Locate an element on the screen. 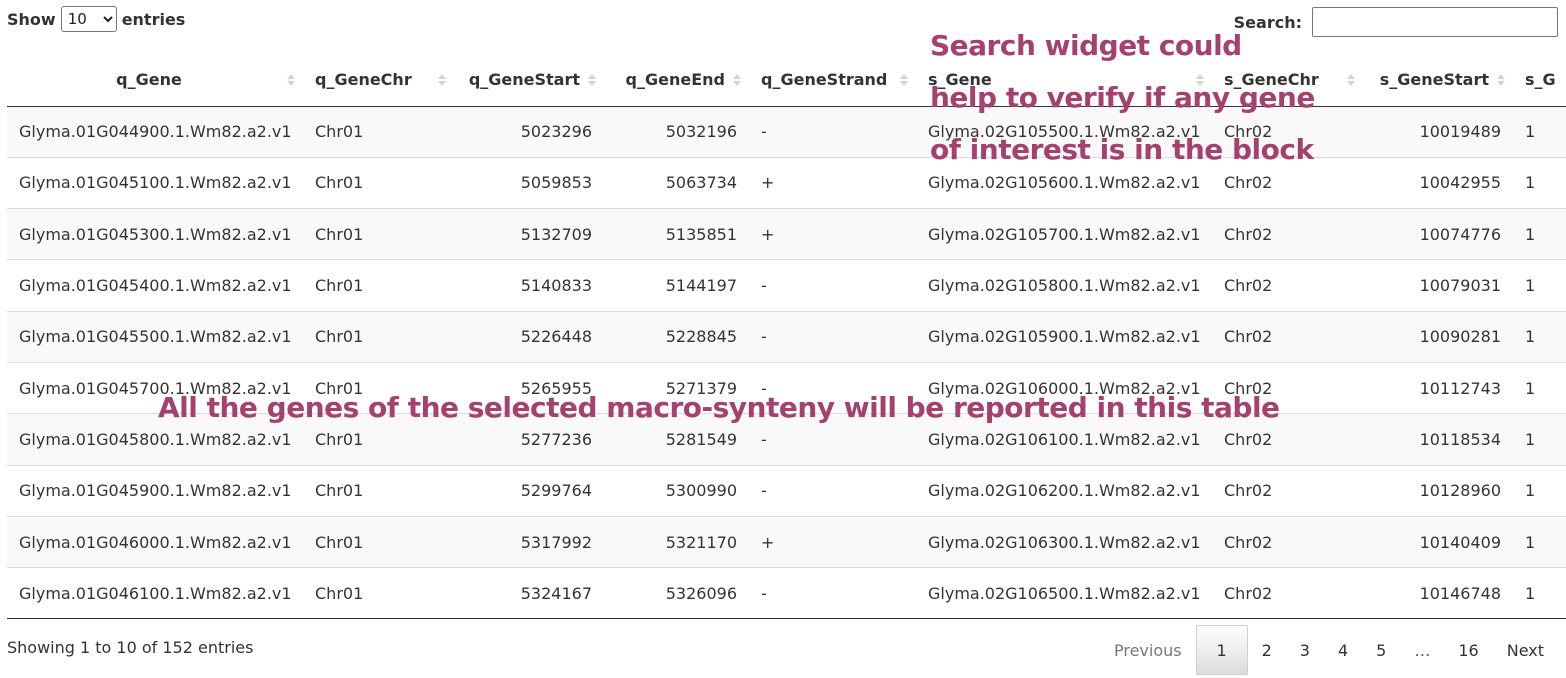 This screenshot has width=1566, height=678. table-cell: 10074776 is located at coordinates (1438, 234).